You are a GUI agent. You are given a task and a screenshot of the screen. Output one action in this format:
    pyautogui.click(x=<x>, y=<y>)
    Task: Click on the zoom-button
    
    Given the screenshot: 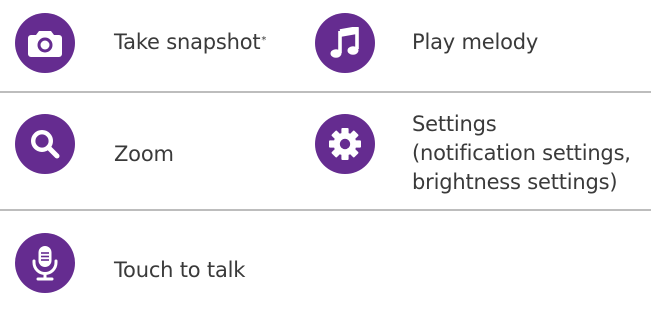 What is the action you would take?
    pyautogui.click(x=45, y=144)
    